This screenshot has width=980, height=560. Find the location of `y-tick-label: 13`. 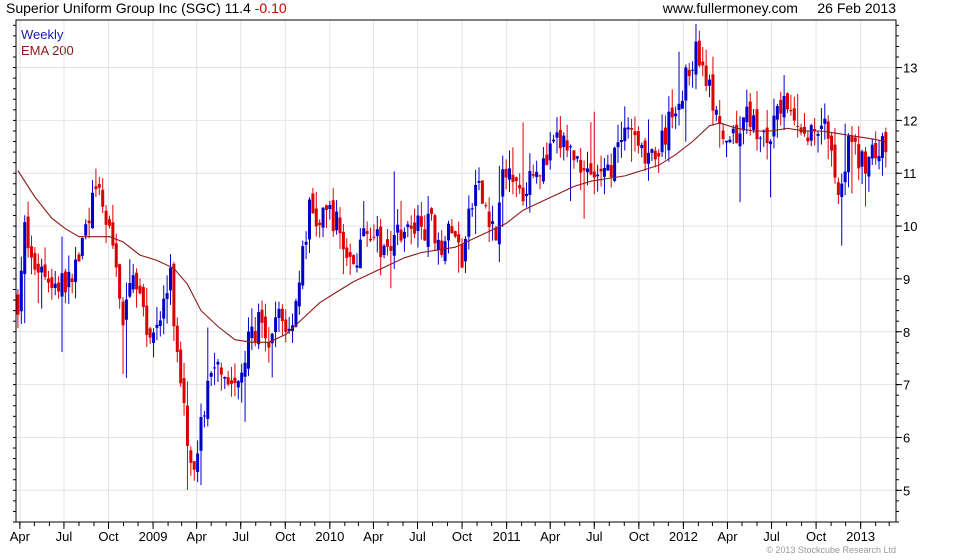

y-tick-label: 13 is located at coordinates (910, 68).